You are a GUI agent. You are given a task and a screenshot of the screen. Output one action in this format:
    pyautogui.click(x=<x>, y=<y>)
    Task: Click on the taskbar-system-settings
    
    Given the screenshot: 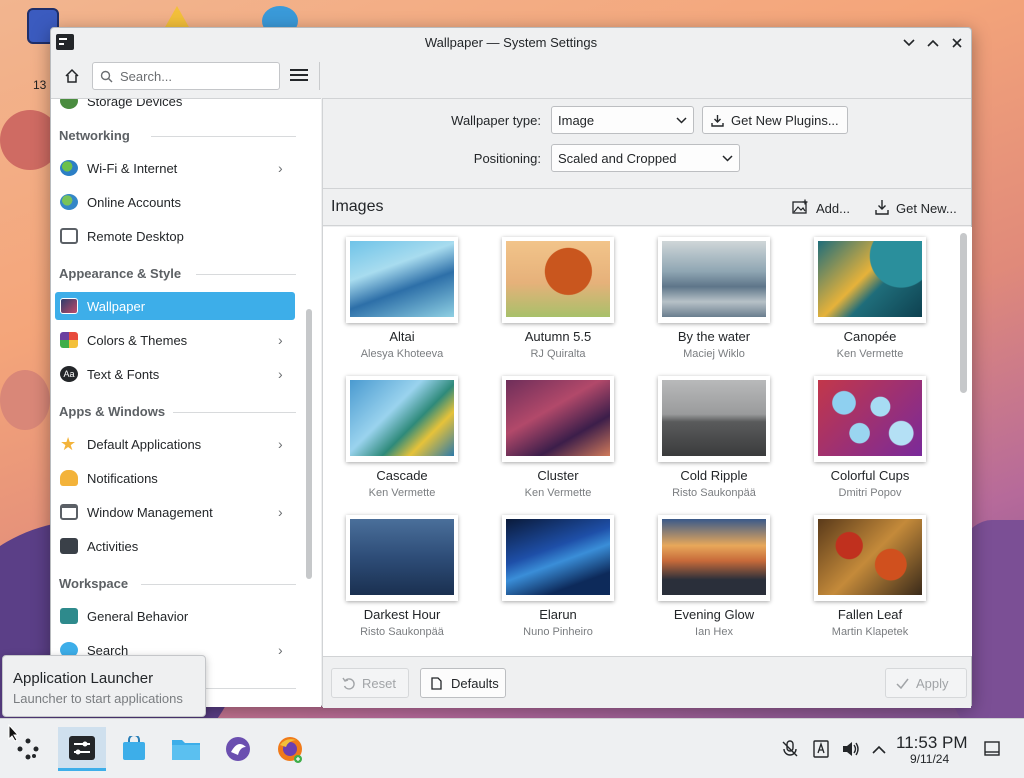 What is the action you would take?
    pyautogui.click(x=82, y=749)
    